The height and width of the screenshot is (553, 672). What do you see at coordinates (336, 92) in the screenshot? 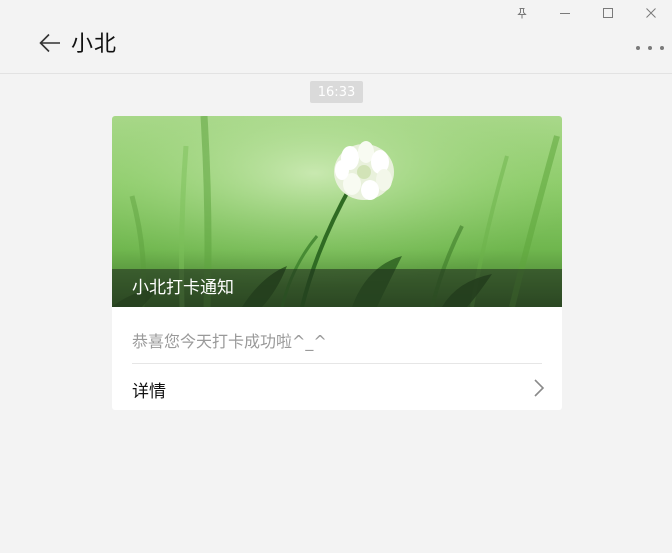
I see `message-timestamp: 16:33` at bounding box center [336, 92].